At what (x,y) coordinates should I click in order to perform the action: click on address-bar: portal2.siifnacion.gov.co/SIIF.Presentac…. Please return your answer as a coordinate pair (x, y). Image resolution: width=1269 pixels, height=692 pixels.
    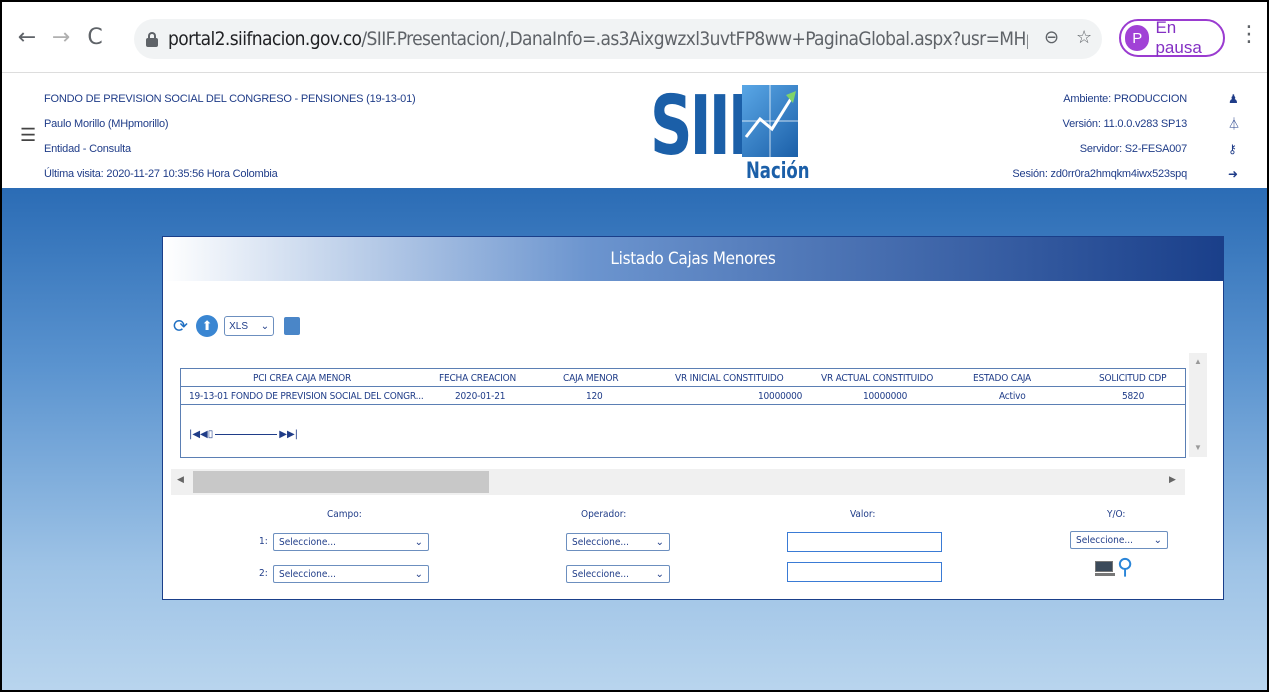
    Looking at the image, I should click on (618, 39).